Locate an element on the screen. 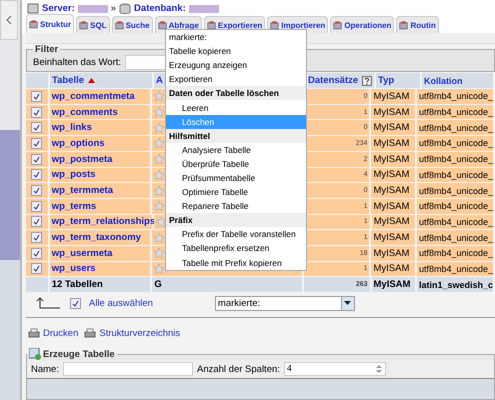 The height and width of the screenshot is (400, 495). columns-label: Anzahl der Spalten: is located at coordinates (238, 369).